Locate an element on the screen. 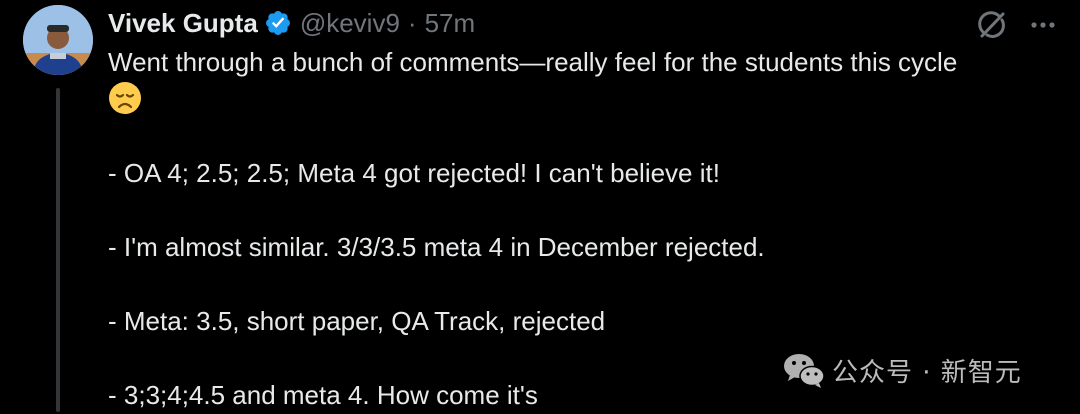  timestamp: 57m is located at coordinates (450, 23).